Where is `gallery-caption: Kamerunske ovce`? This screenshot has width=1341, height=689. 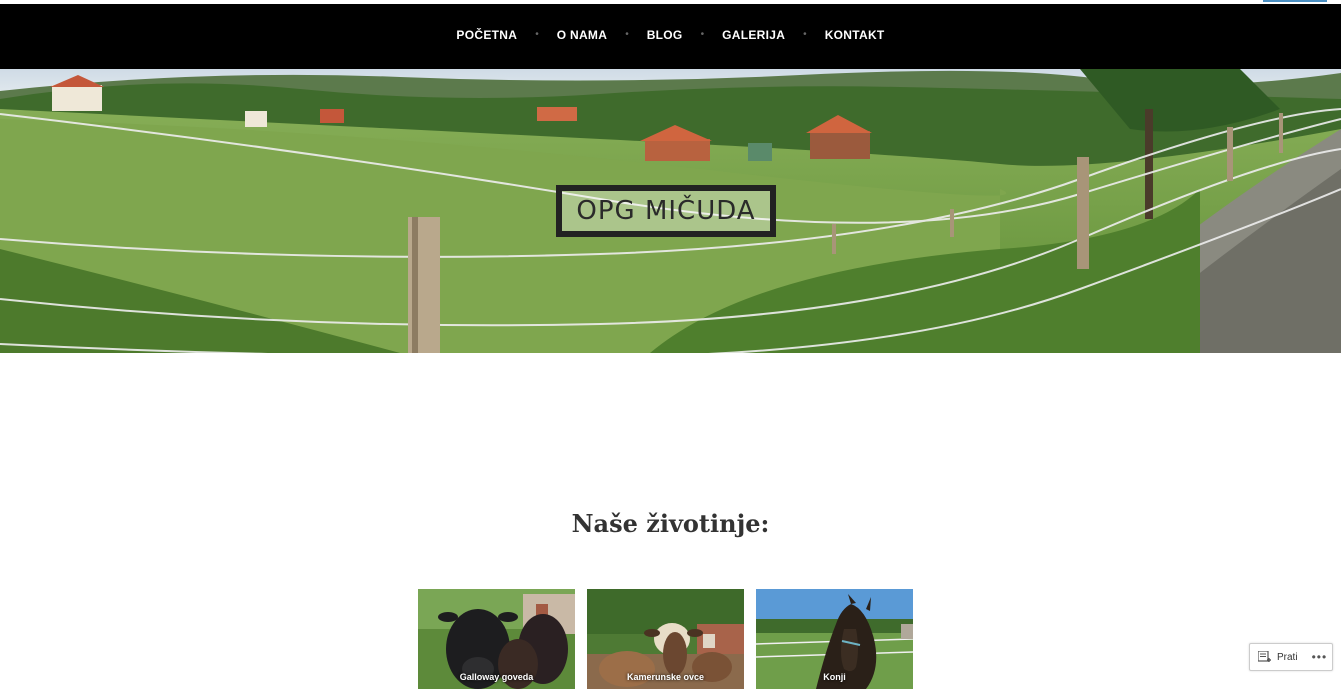 gallery-caption: Kamerunske ovce is located at coordinates (665, 677).